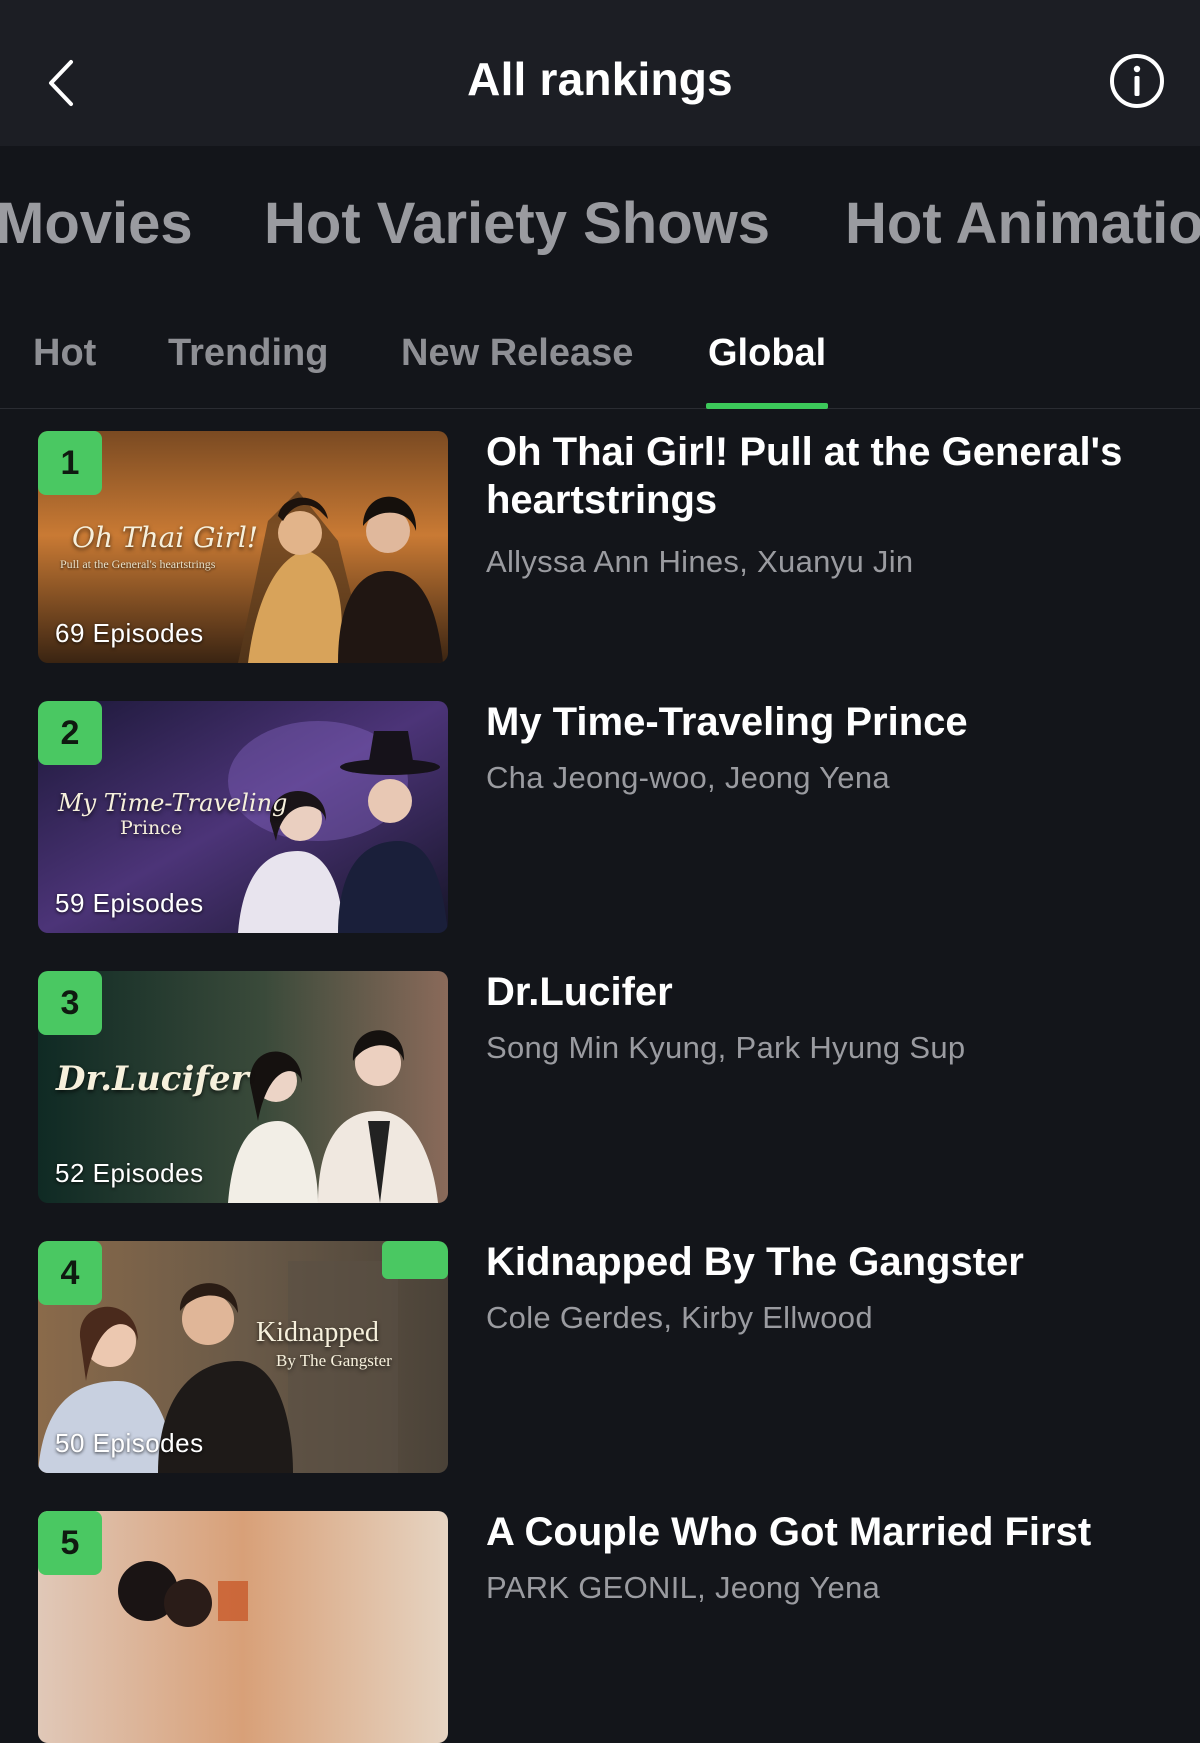  I want to click on rank-badge: 4, so click(70, 1273).